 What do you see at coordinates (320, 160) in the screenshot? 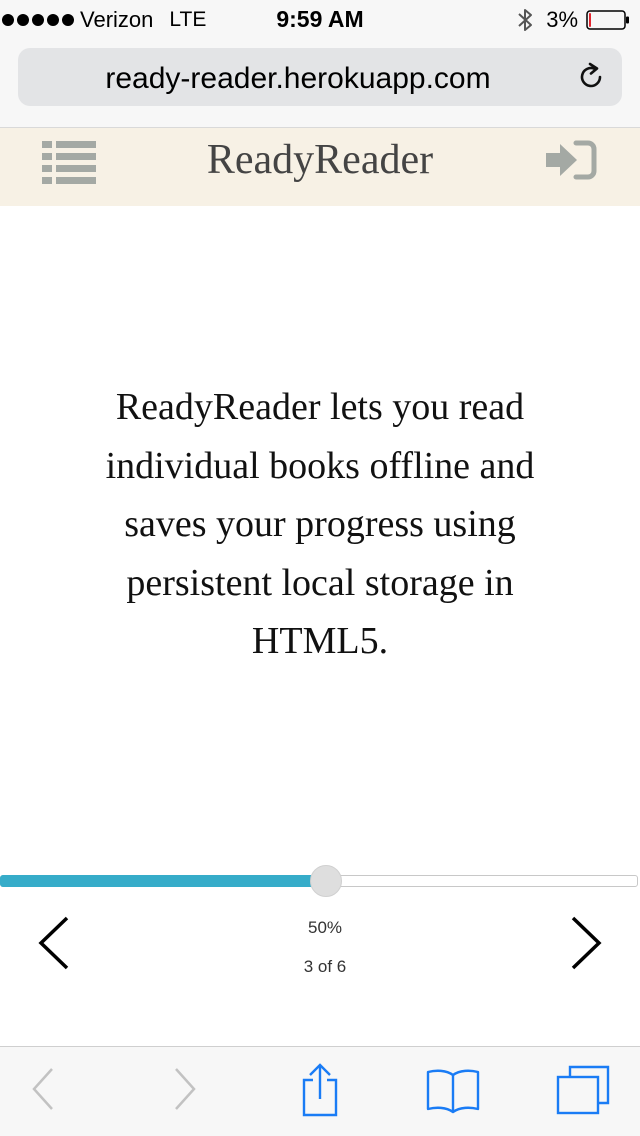
I see `app-title: ReadyReader` at bounding box center [320, 160].